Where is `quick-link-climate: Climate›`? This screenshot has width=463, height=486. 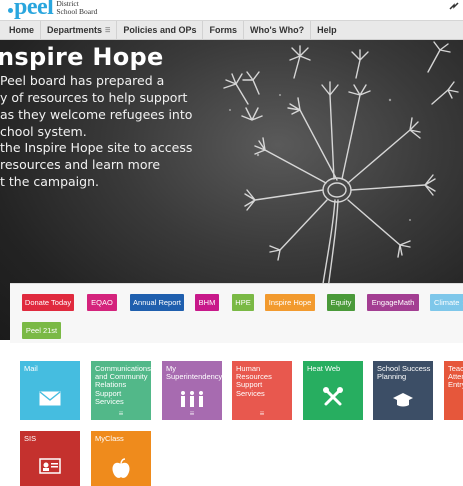
quick-link-climate: Climate› is located at coordinates (446, 302).